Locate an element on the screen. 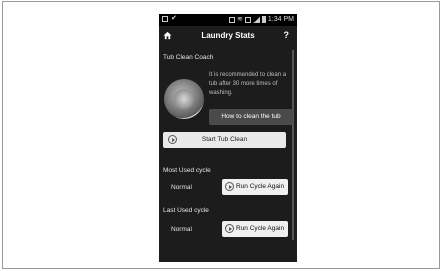  run-last-used-label: Run Cycle Again is located at coordinates (260, 228).